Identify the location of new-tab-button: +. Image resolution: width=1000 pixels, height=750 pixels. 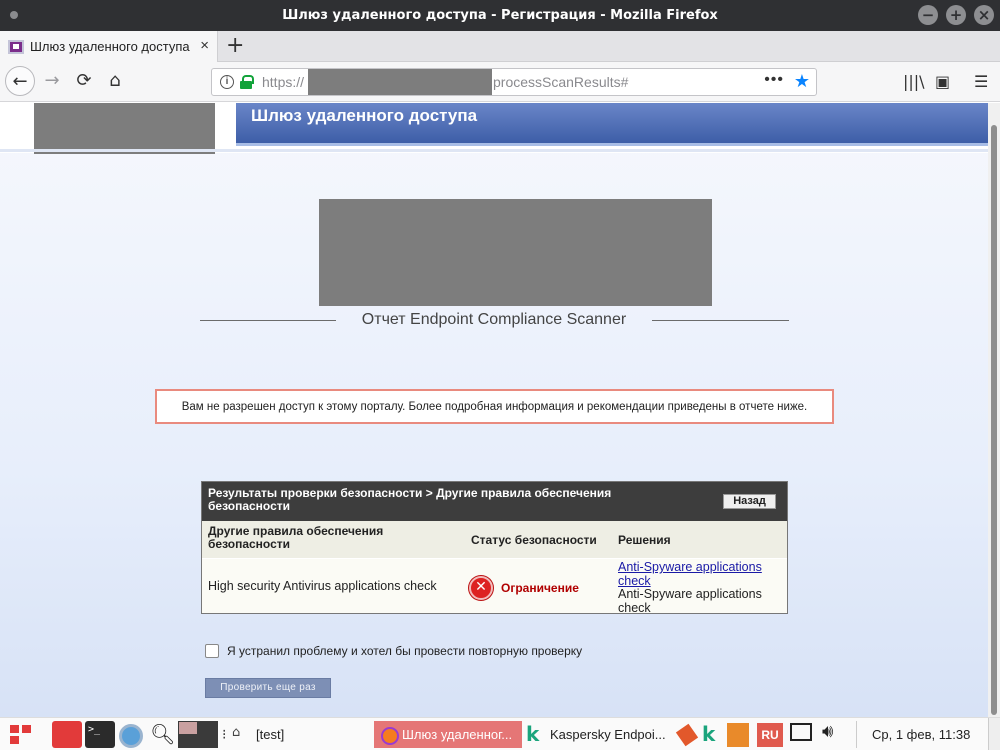
(235, 45).